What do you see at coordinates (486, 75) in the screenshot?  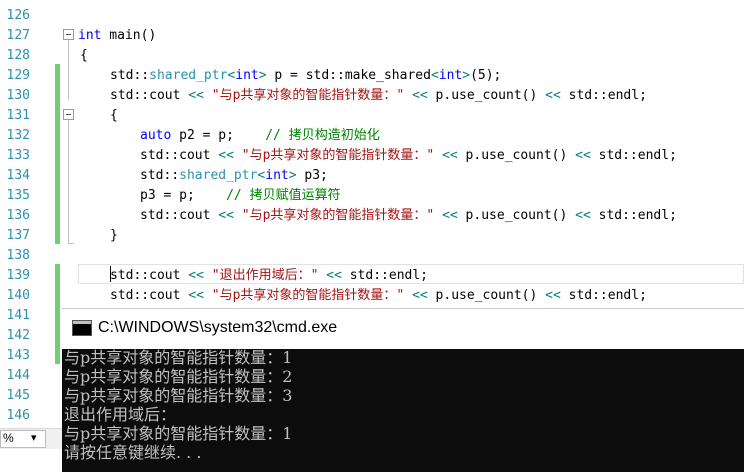 I see `code-token: (5);` at bounding box center [486, 75].